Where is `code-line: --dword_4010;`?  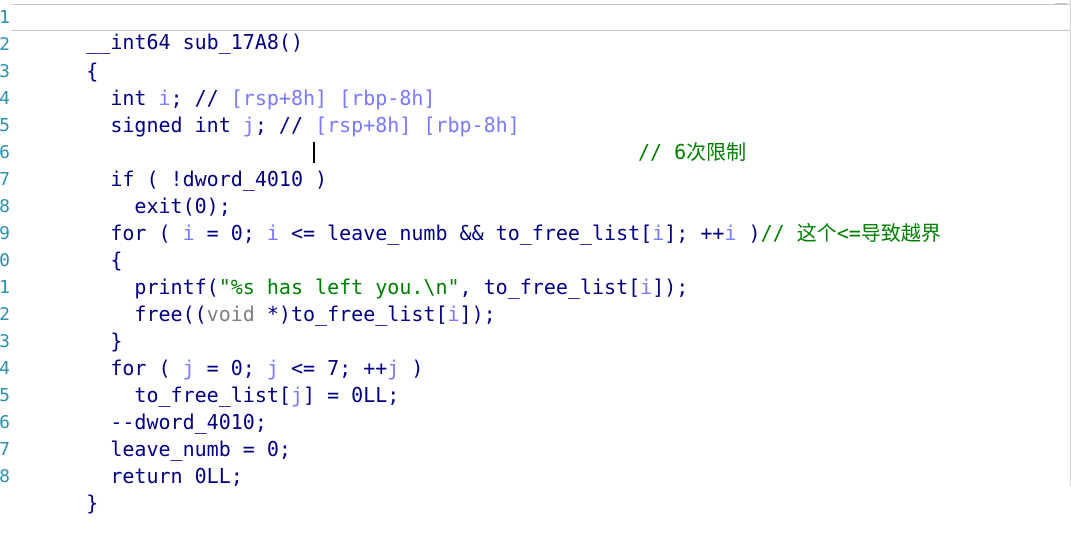
code-line: --dword_4010; is located at coordinates (140, 408).